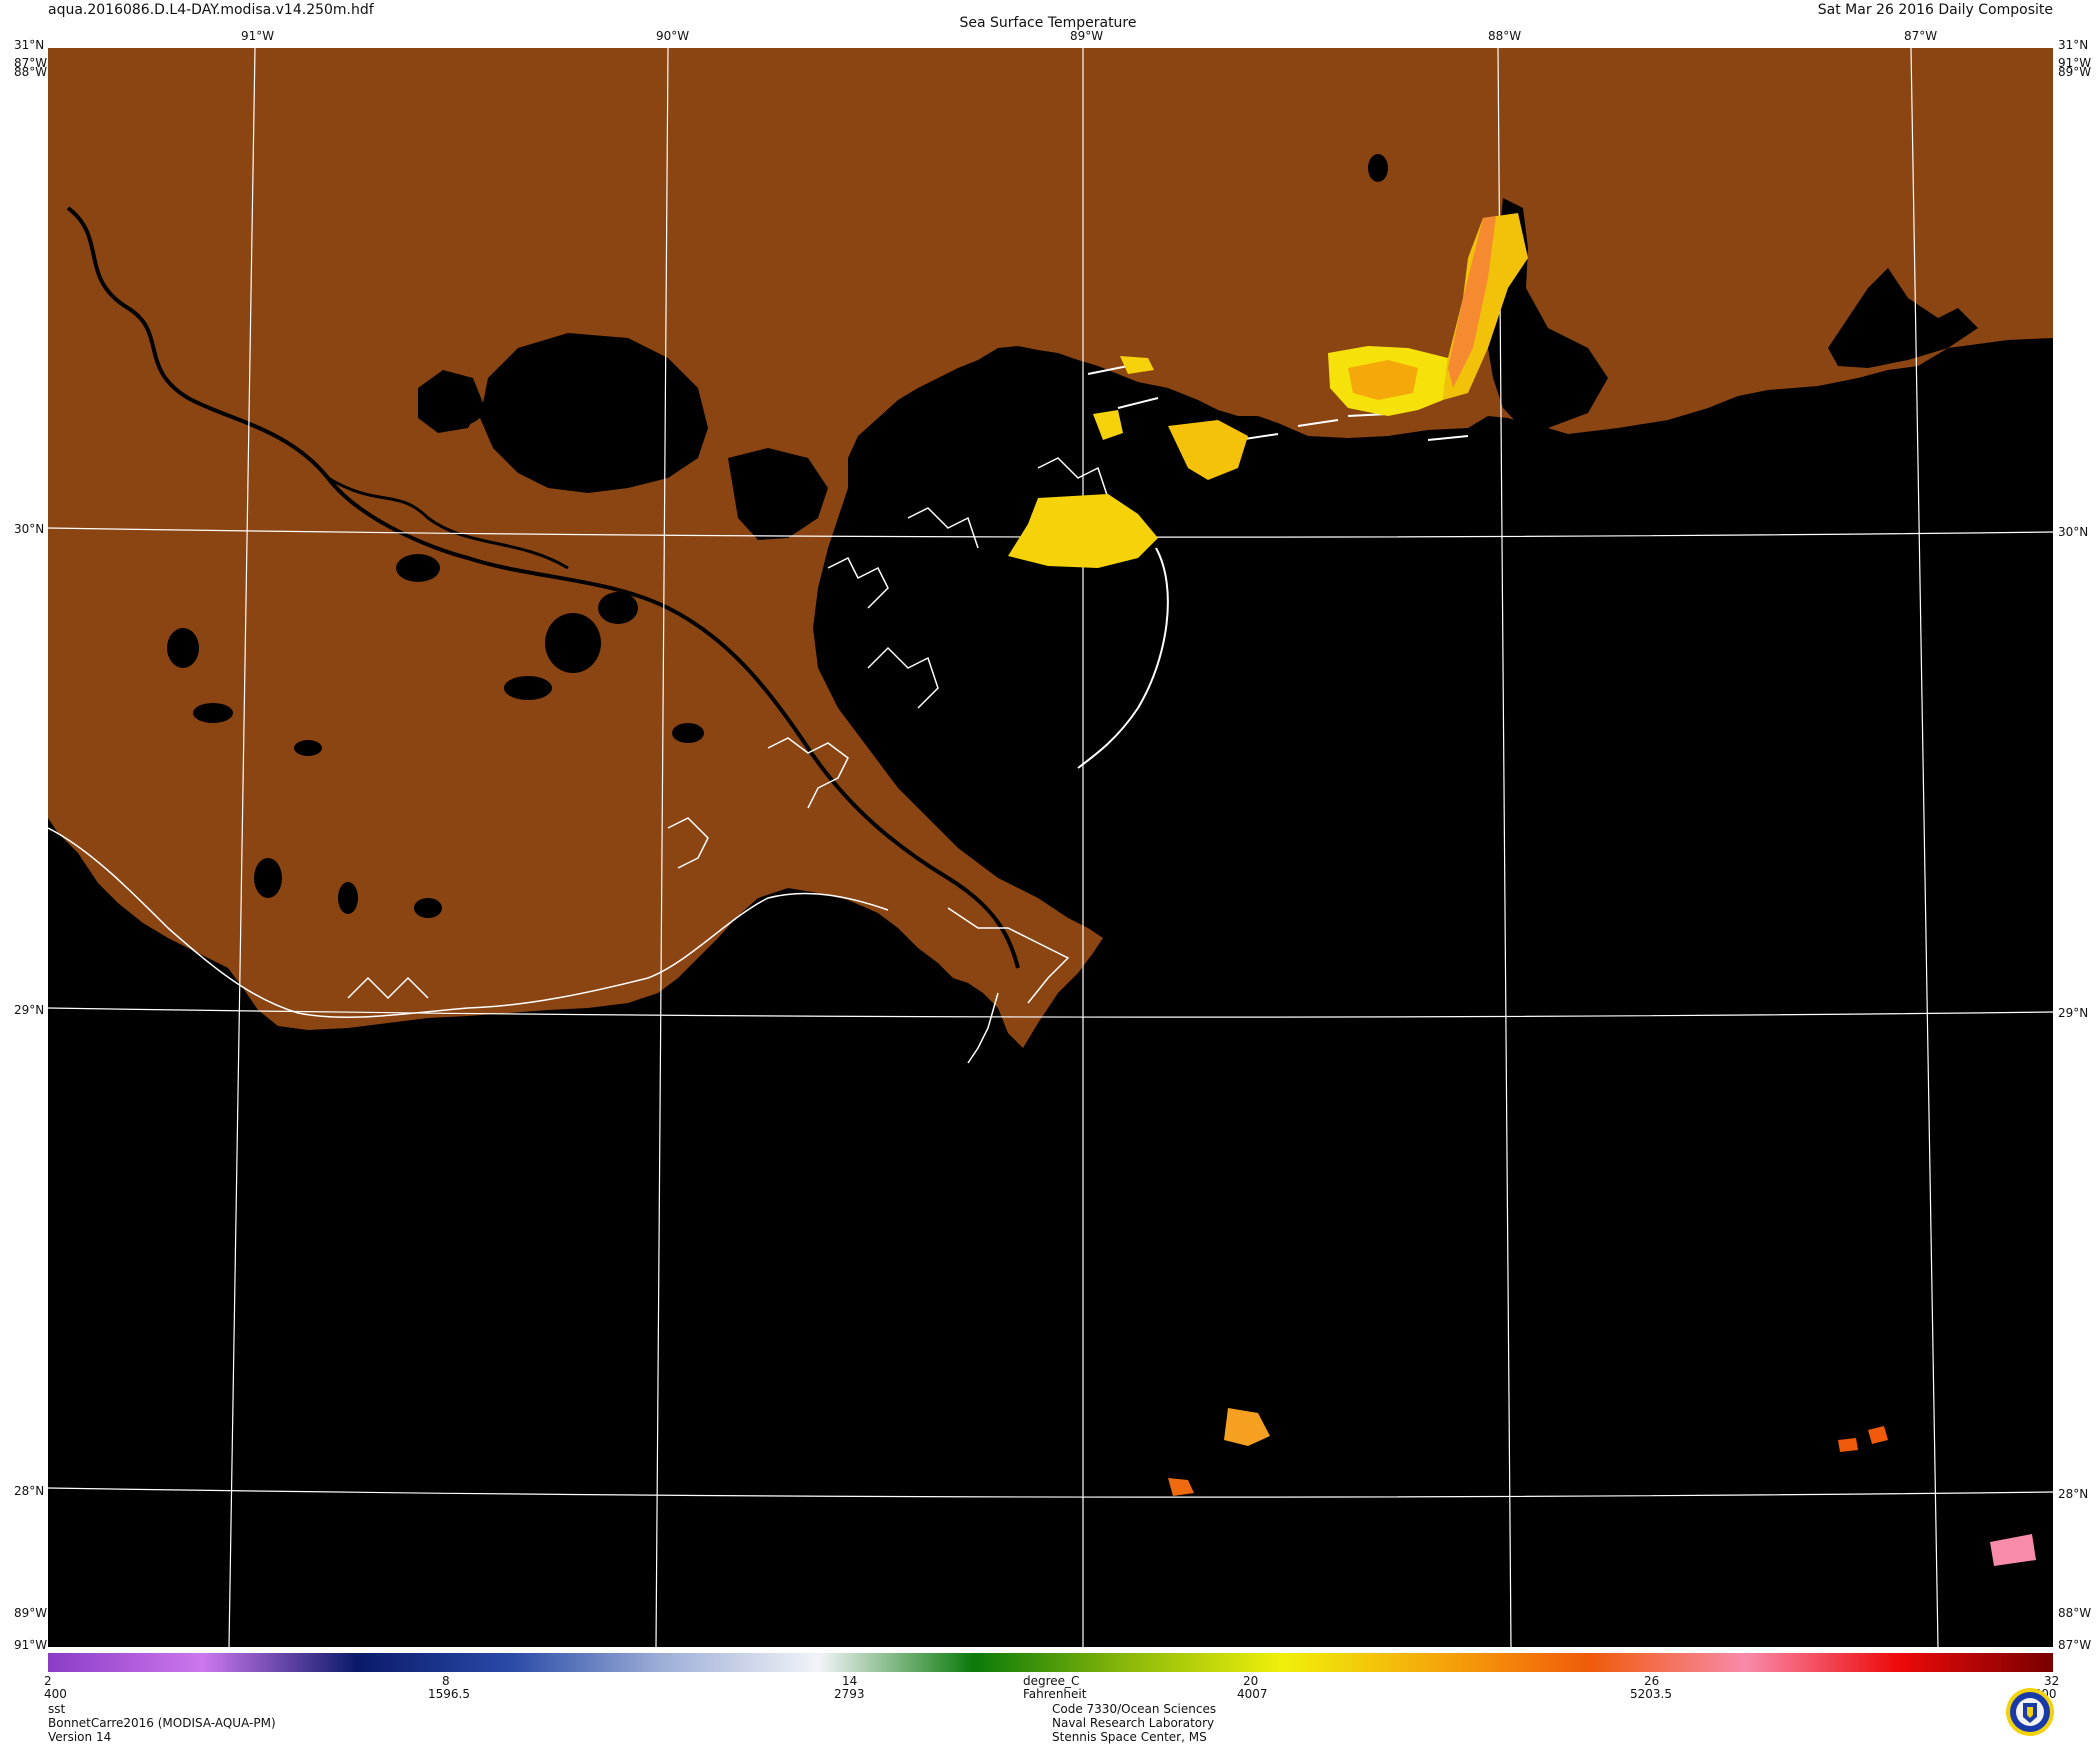 This screenshot has width=2096, height=1745. What do you see at coordinates (29, 45) in the screenshot?
I see `corner-lat-top-left: 31°N` at bounding box center [29, 45].